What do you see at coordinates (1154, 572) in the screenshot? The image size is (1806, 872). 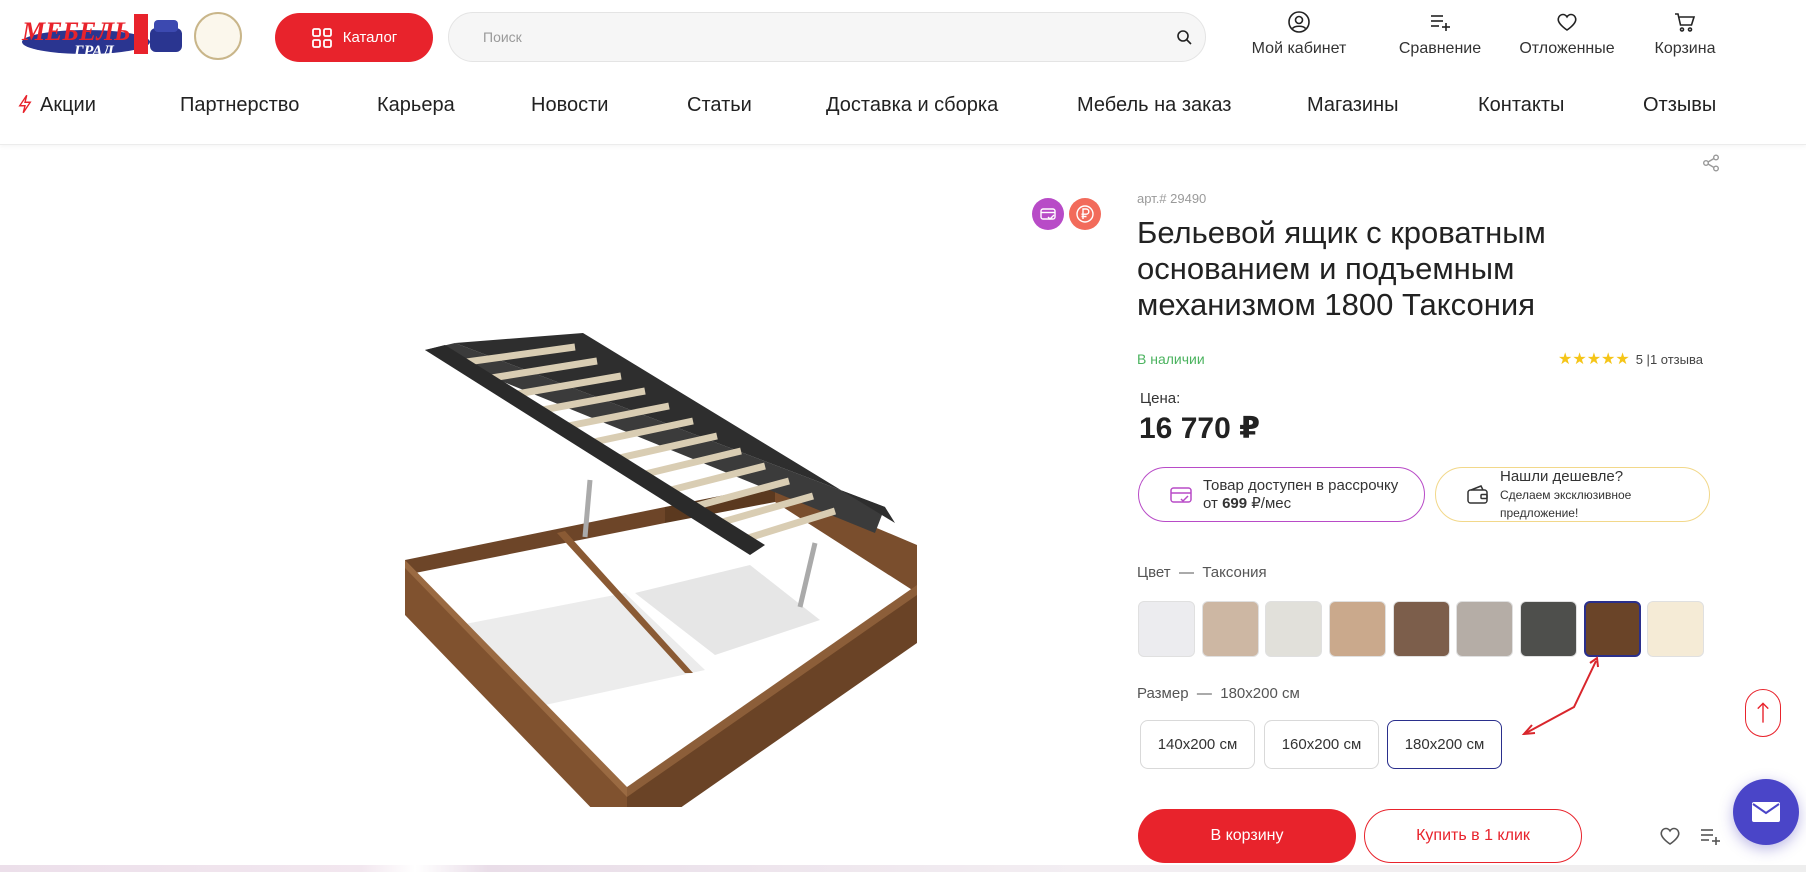 I see `color-label: Цвет` at bounding box center [1154, 572].